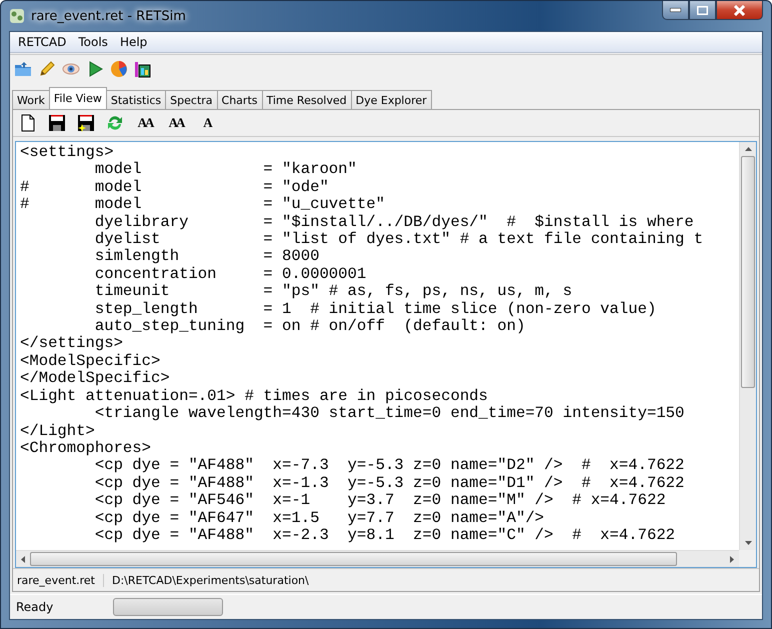  I want to click on tab: Time Resolved, so click(307, 99).